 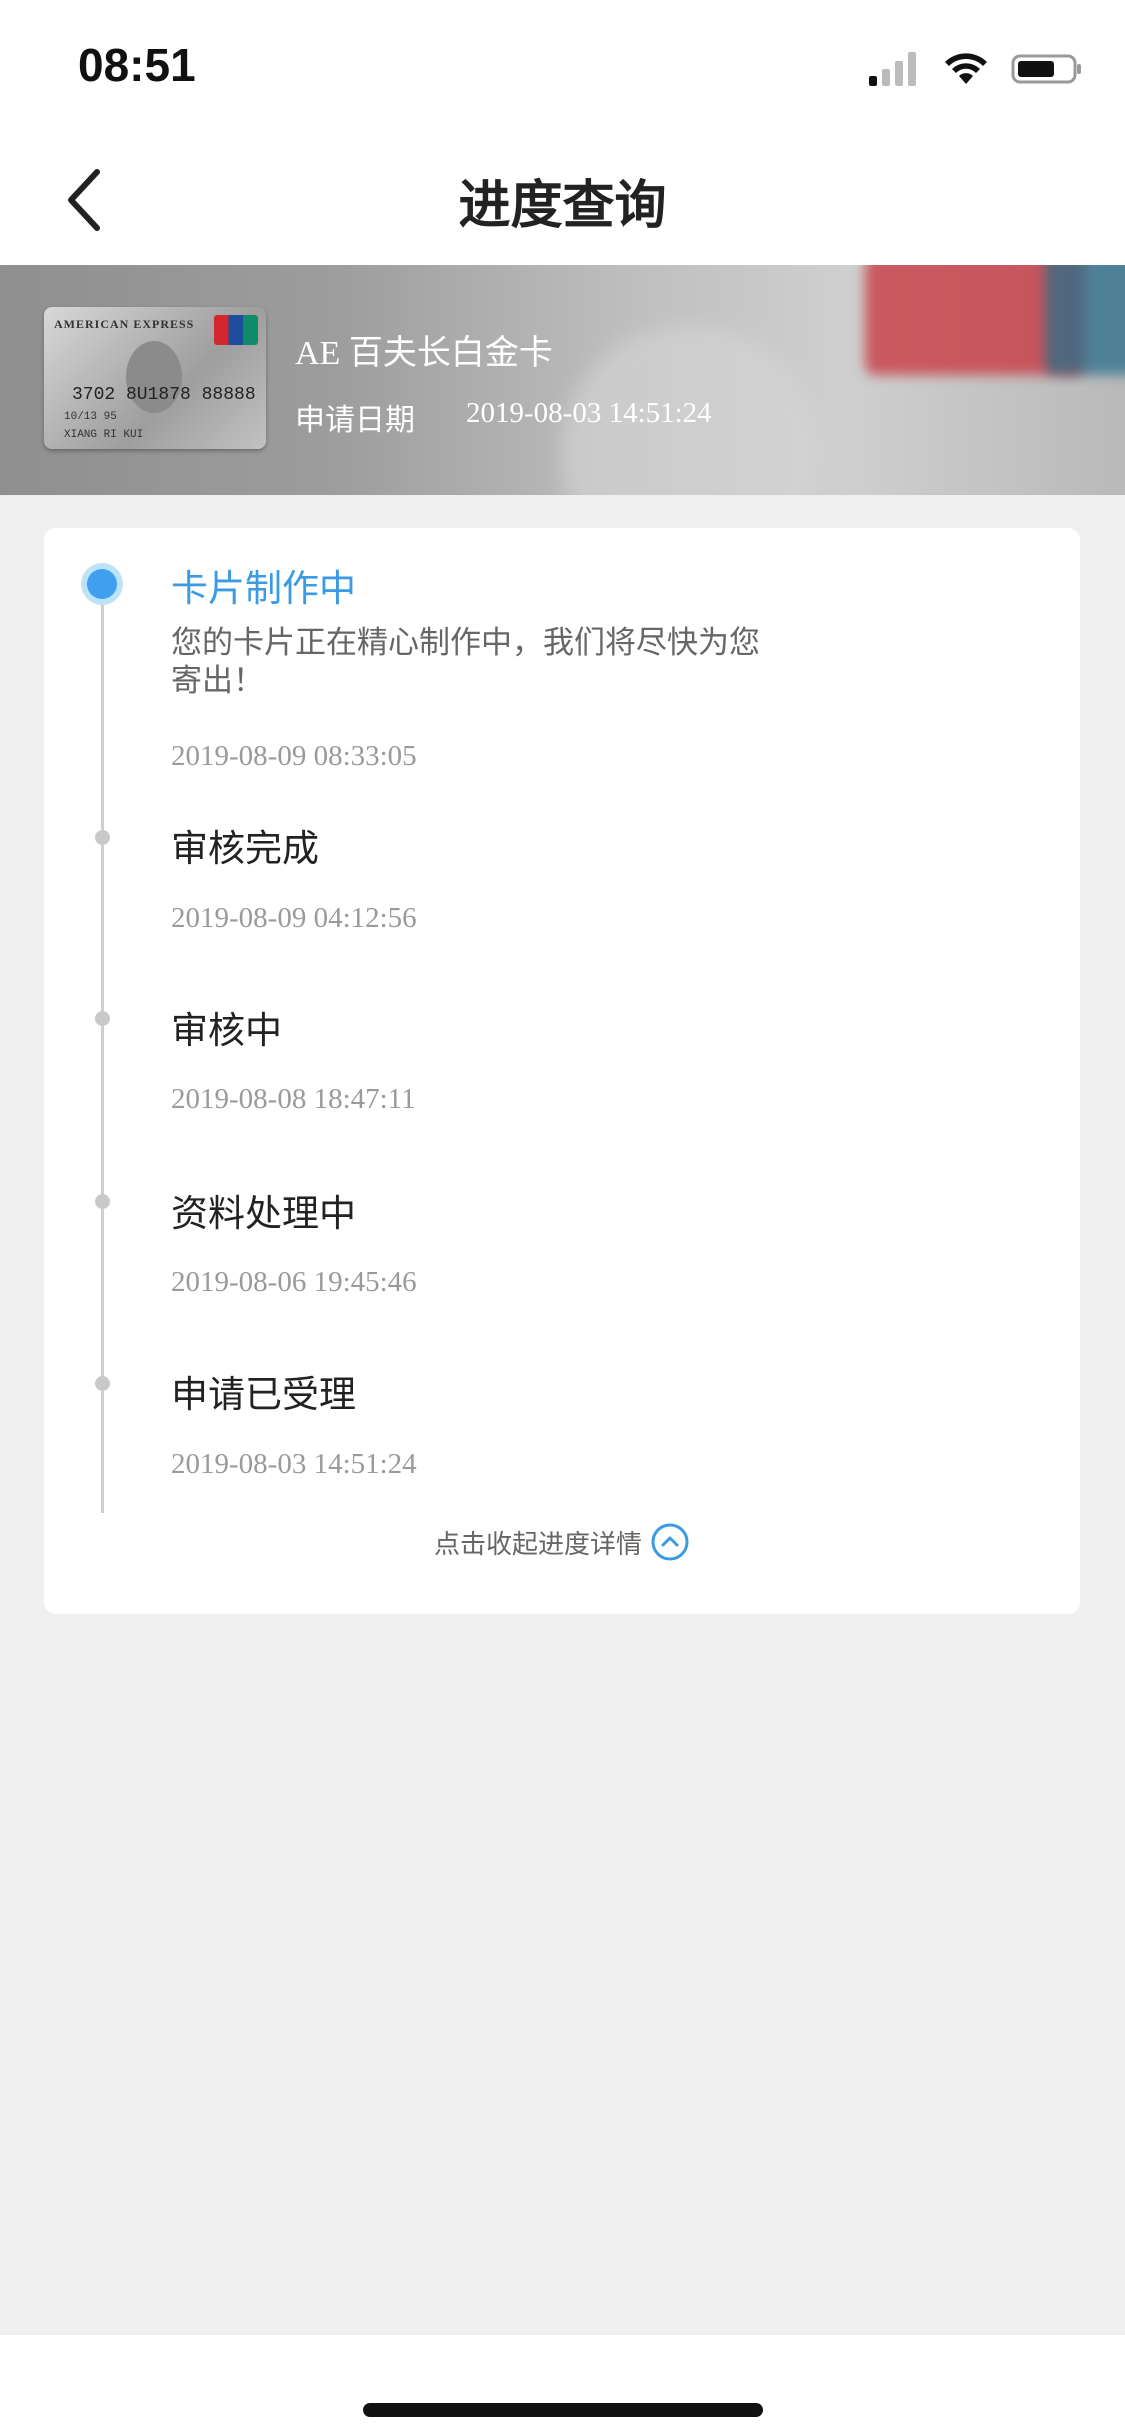 I want to click on card-brand-text: AMERICAN EXPRESS, so click(x=124, y=324).